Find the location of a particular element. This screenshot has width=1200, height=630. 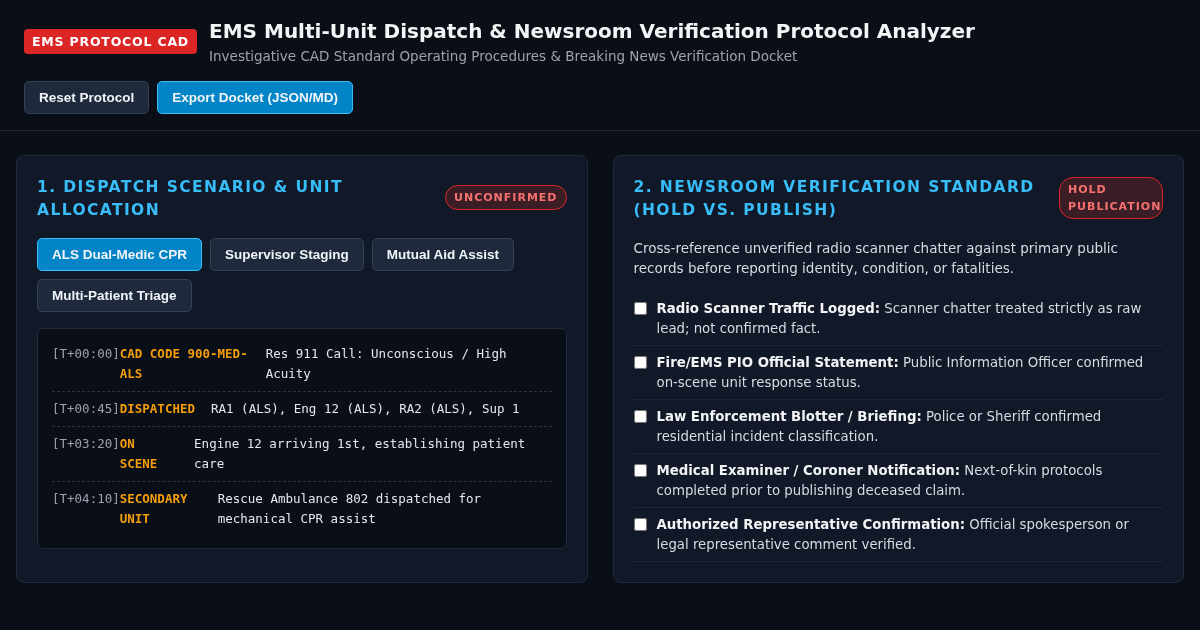

export-button: Export Docket (JSON/MD) is located at coordinates (255, 97).